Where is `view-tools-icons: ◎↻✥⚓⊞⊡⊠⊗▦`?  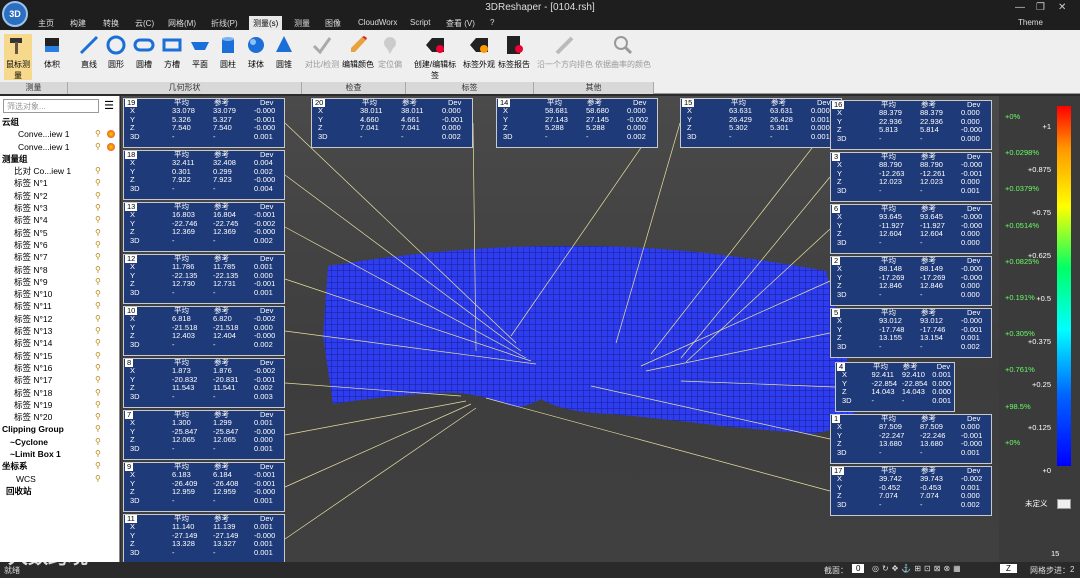
view-tools-icons: ◎↻✥⚓⊞⊡⊠⊗▦ is located at coordinates (918, 568).